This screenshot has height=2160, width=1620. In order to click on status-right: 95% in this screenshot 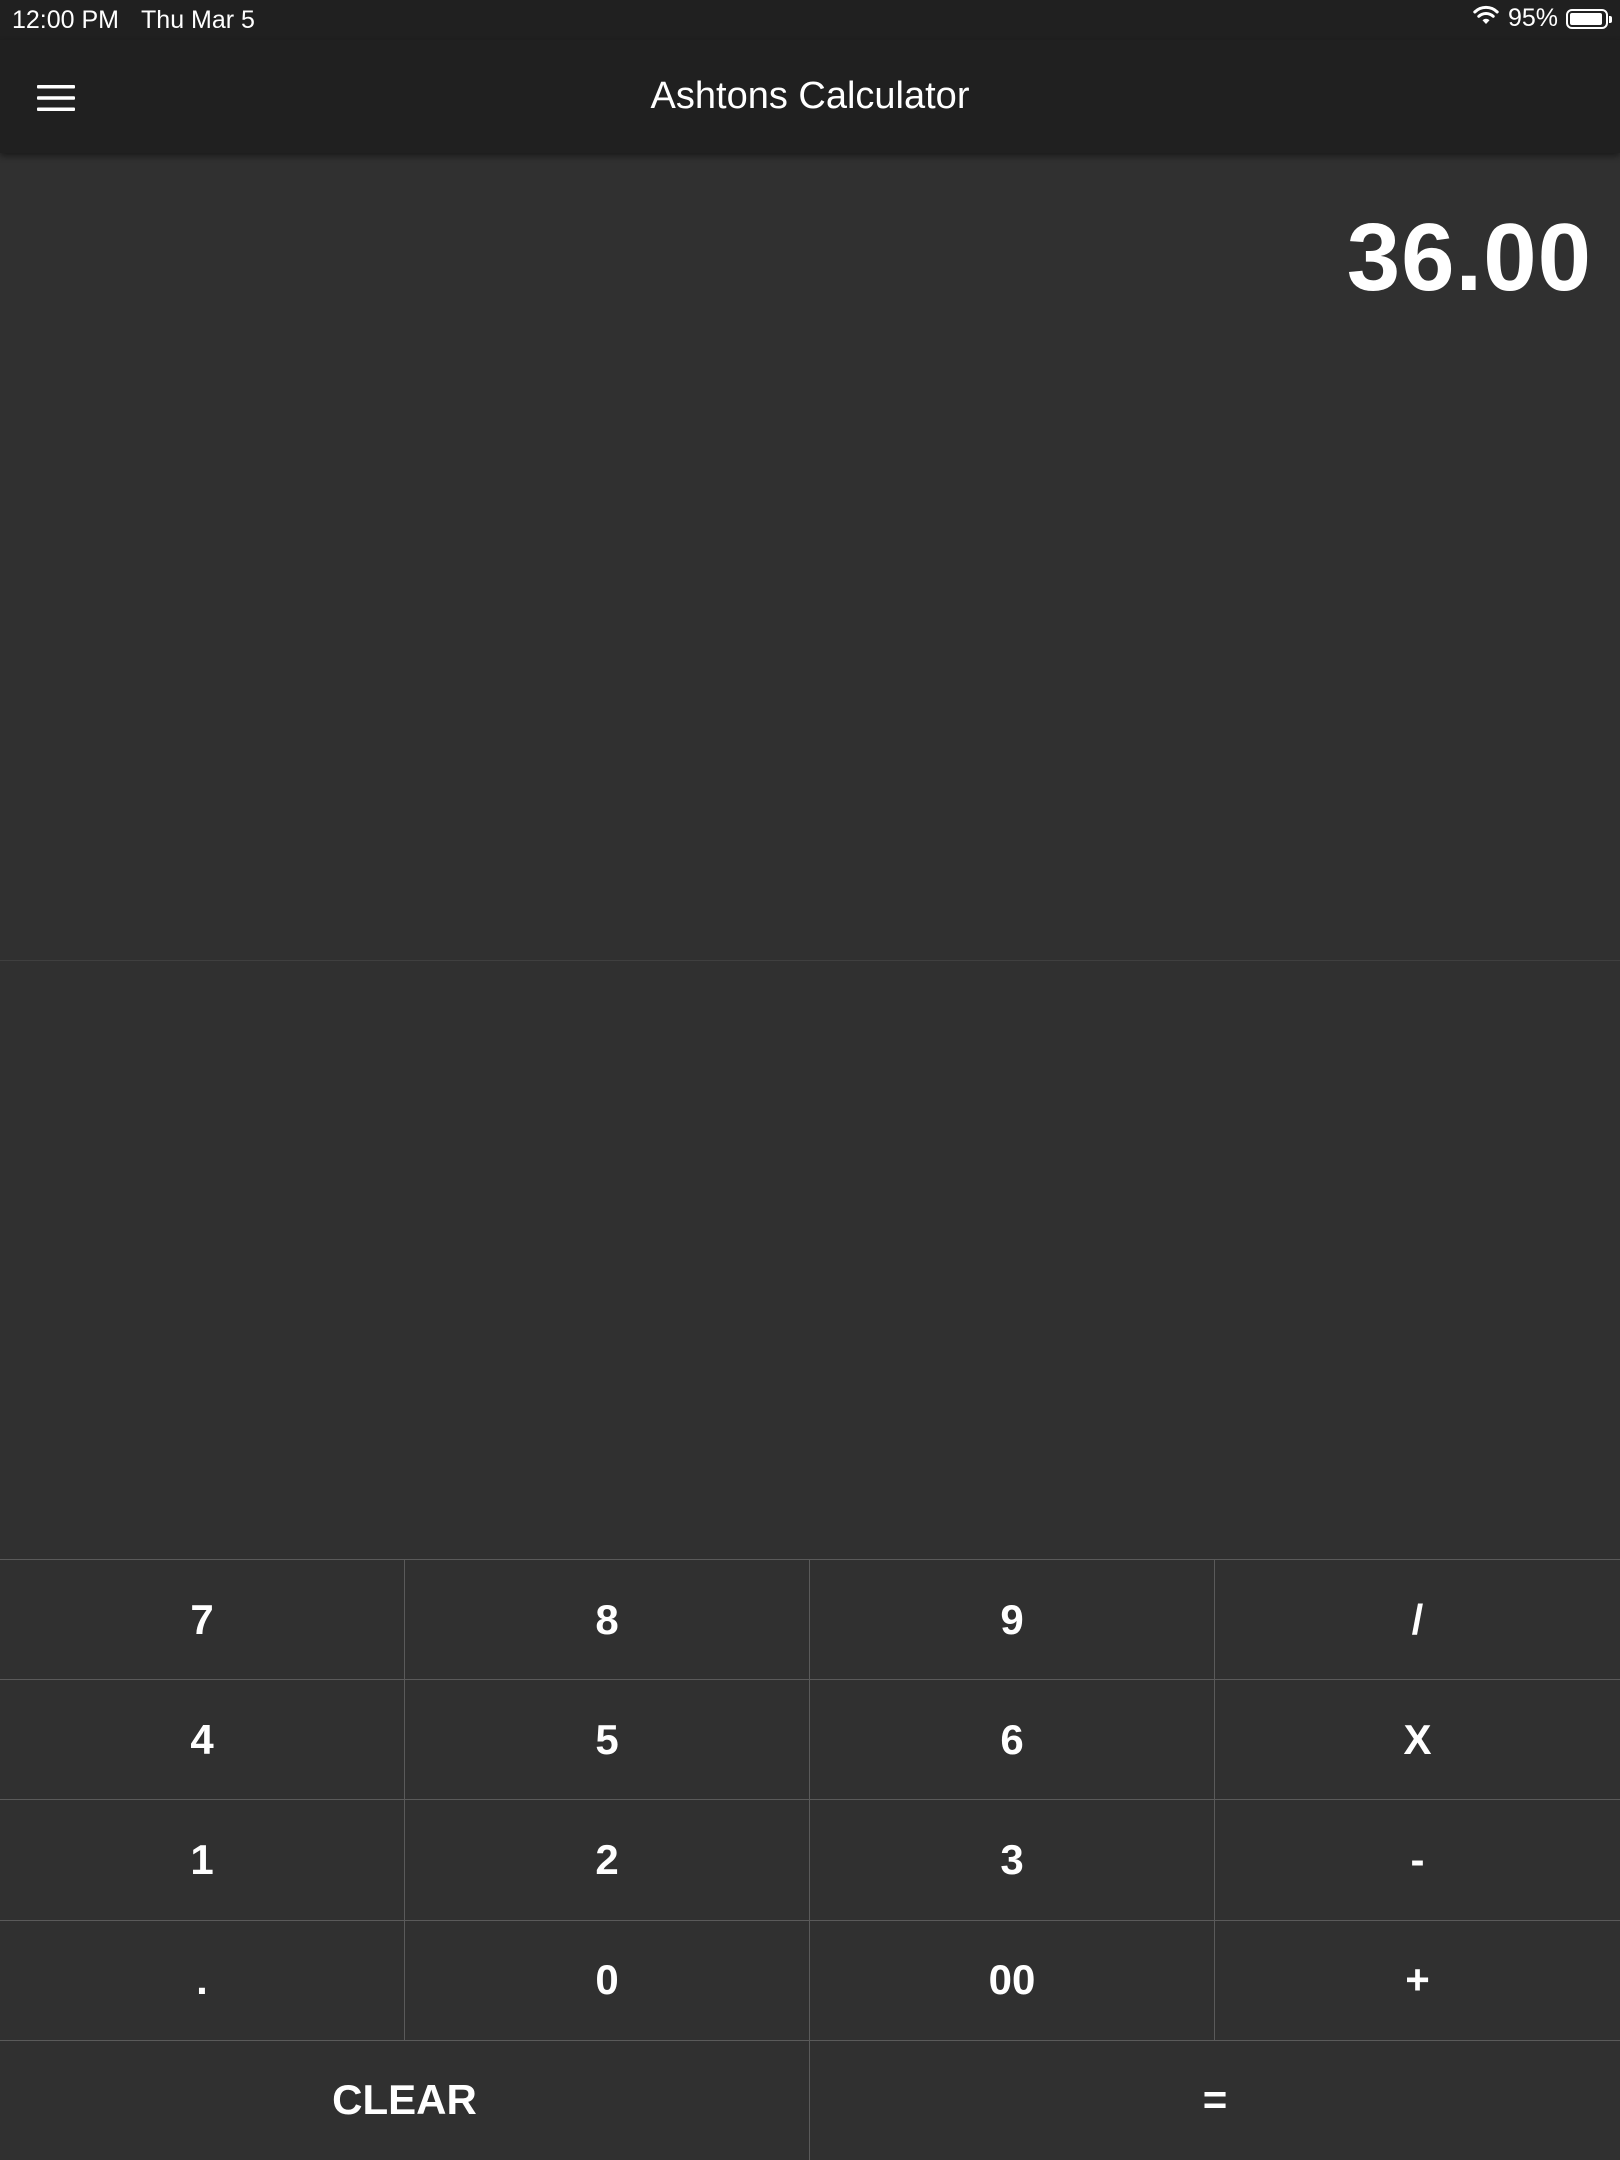, I will do `click(1542, 18)`.